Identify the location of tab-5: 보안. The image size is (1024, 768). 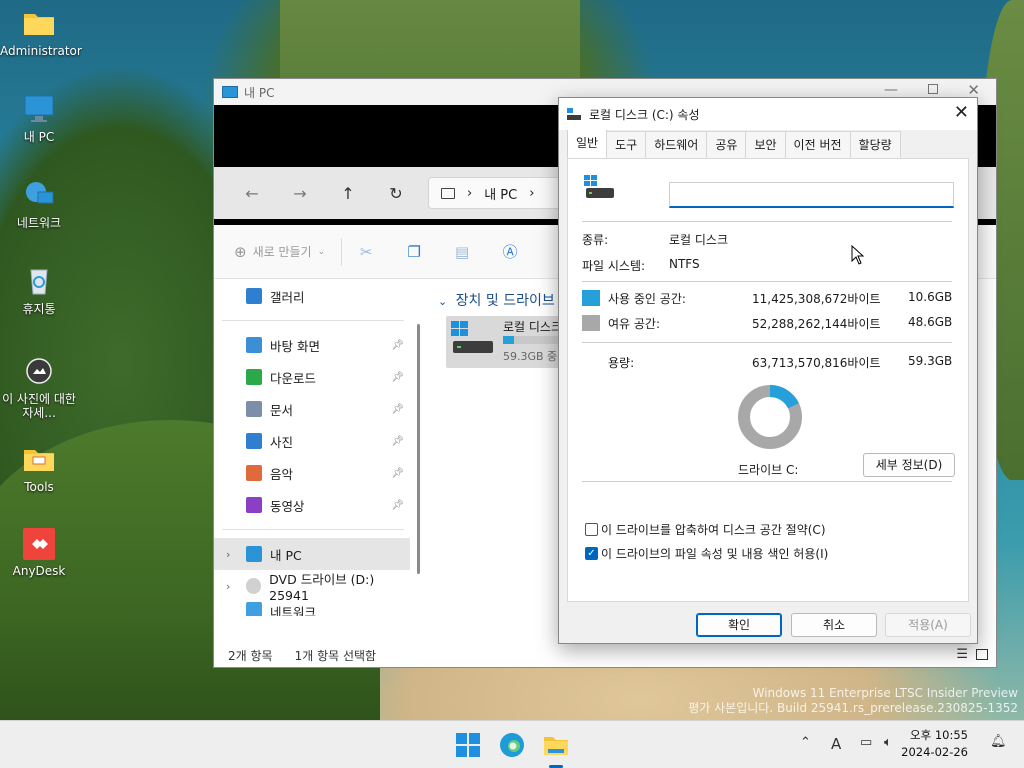
(765, 144).